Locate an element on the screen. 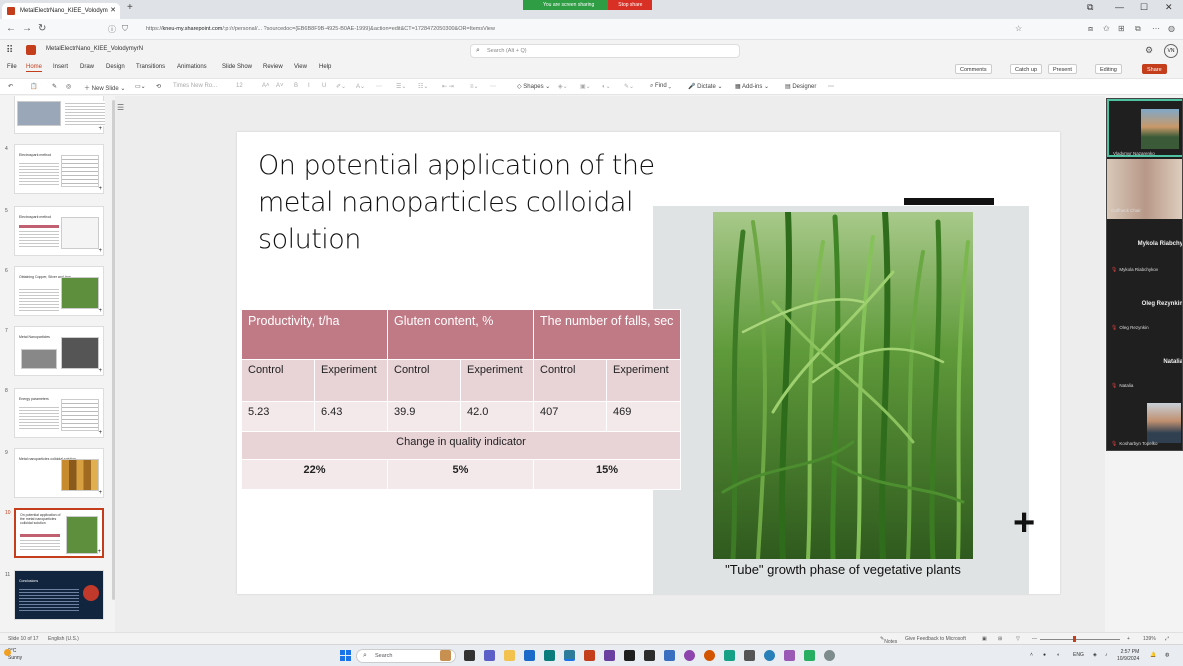 This screenshot has width=1183, height=666. feedback-link: Give Feedback to Microsoft is located at coordinates (935, 639).